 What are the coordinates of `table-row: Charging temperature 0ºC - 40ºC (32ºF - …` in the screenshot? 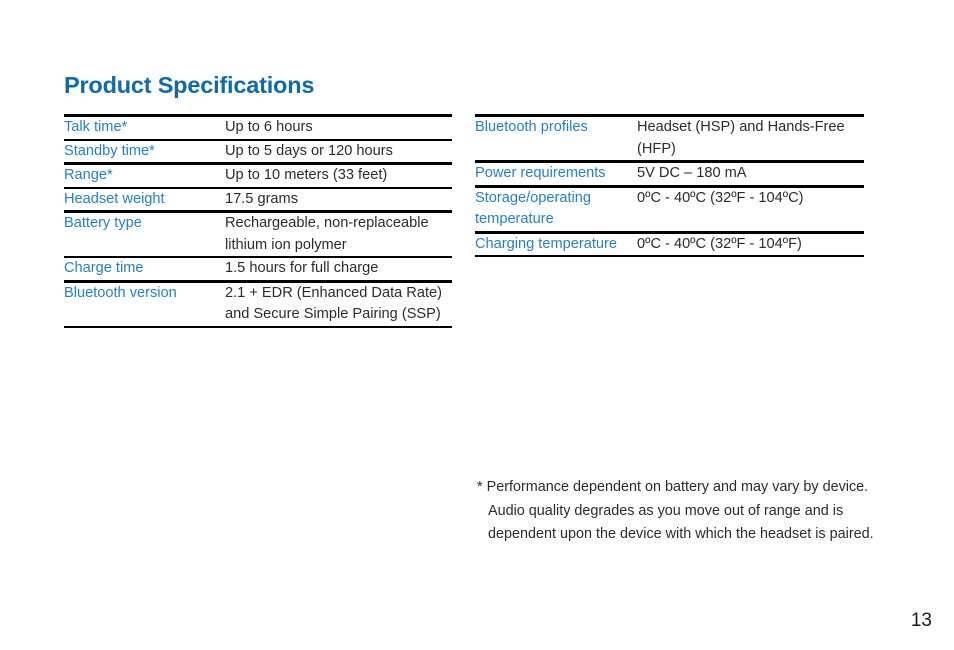 It's located at (669, 243).